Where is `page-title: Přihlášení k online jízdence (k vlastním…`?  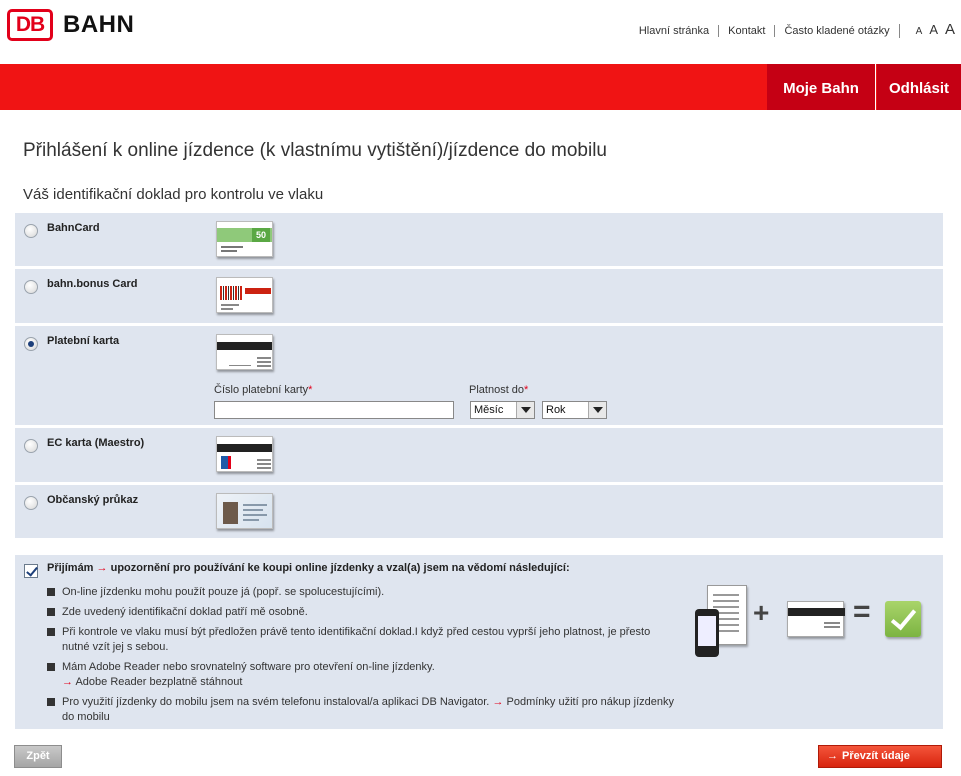
page-title: Přihlášení k online jízdence (k vlastním… is located at coordinates (315, 150).